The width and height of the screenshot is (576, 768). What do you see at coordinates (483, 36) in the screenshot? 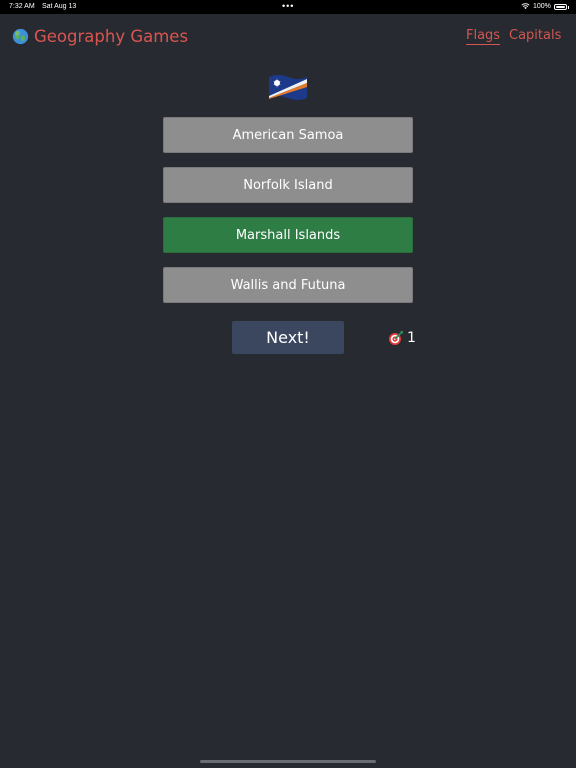
I see `nav-flags-link: Flags` at bounding box center [483, 36].